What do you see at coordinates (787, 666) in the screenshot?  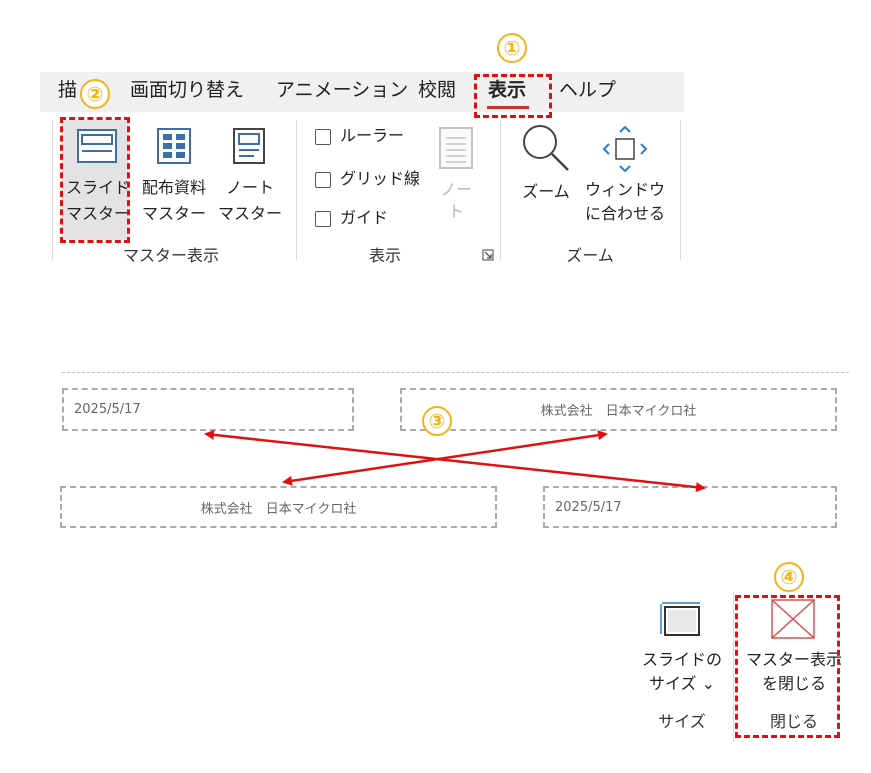 I see `close-master-highlight` at bounding box center [787, 666].